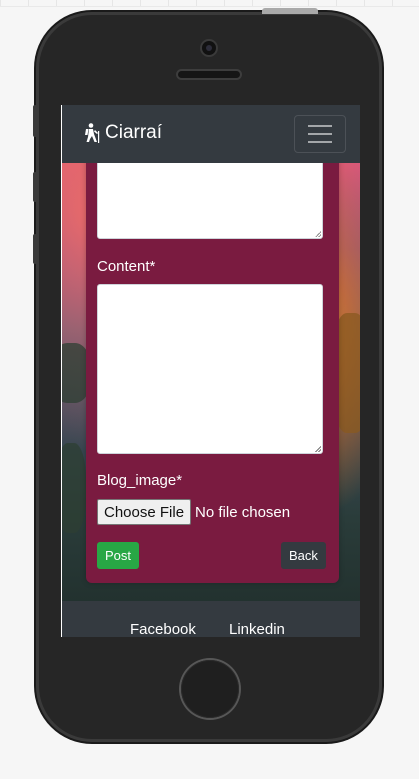 The image size is (419, 779). I want to click on brand-link: Ciarraí, so click(122, 133).